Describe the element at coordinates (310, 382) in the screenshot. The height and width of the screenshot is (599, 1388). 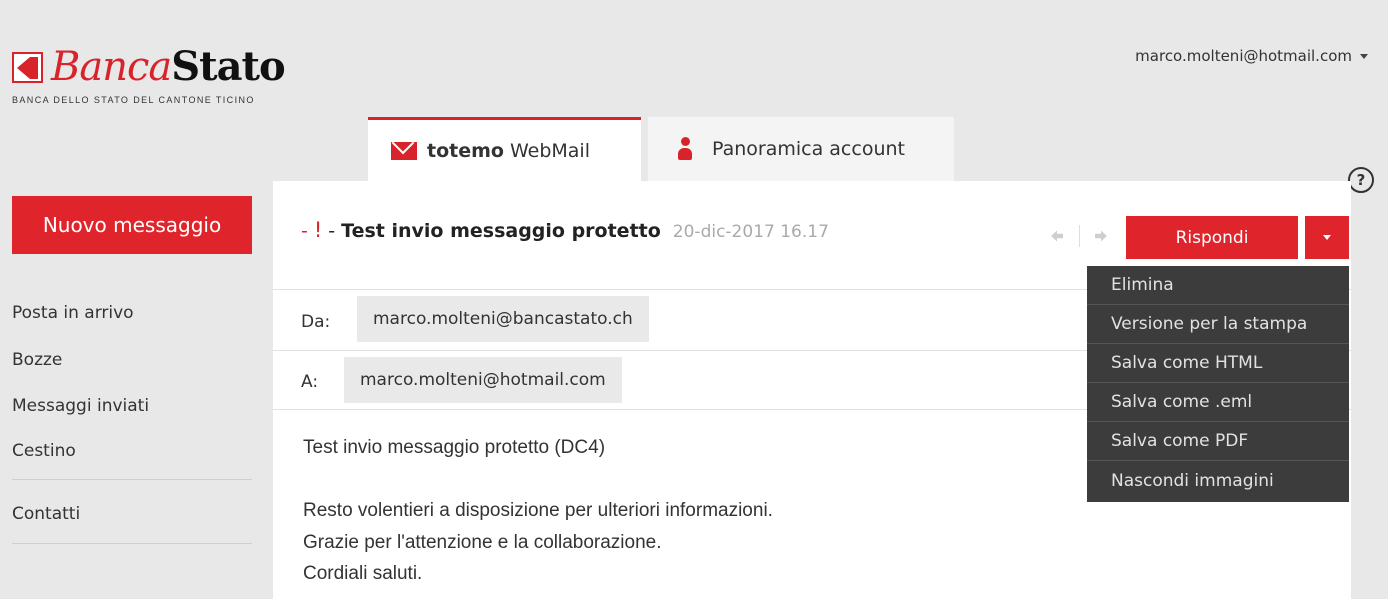
I see `to-label: A:` at that location.